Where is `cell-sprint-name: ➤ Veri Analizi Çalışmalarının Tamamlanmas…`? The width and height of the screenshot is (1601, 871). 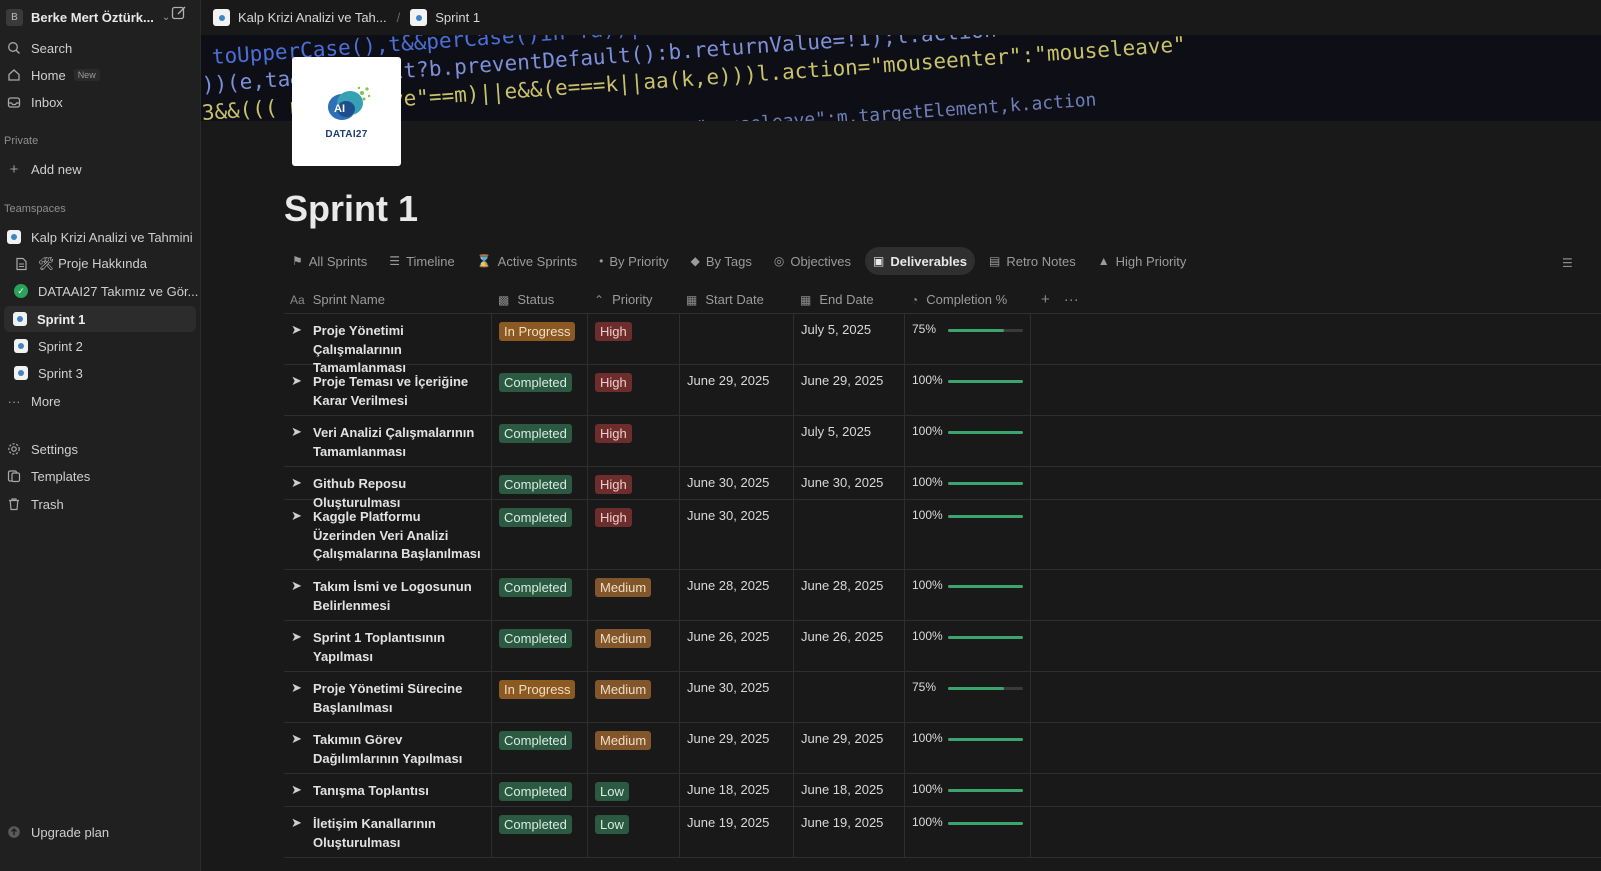
cell-sprint-name: ➤ Veri Analizi Çalışmalarının Tamamlanmas… is located at coordinates (388, 441).